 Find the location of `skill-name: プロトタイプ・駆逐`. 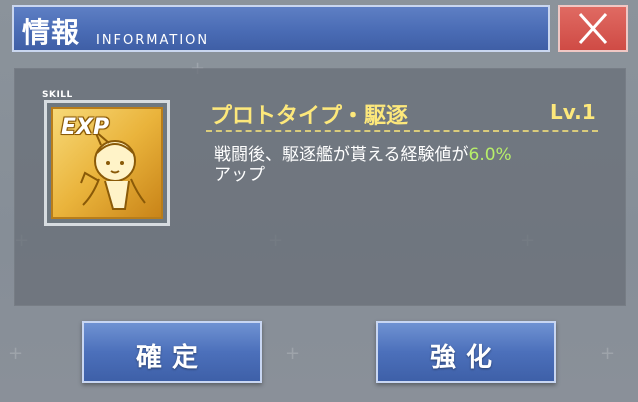

skill-name: プロトタイプ・駆逐 is located at coordinates (309, 116).